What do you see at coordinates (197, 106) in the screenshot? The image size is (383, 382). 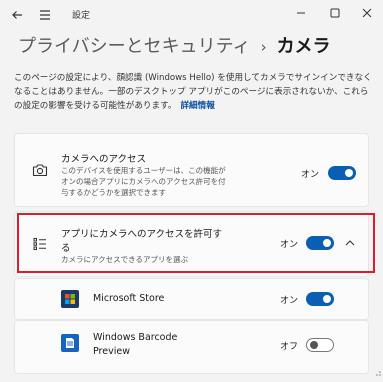 I see `learn-more-link: 詳細情報` at bounding box center [197, 106].